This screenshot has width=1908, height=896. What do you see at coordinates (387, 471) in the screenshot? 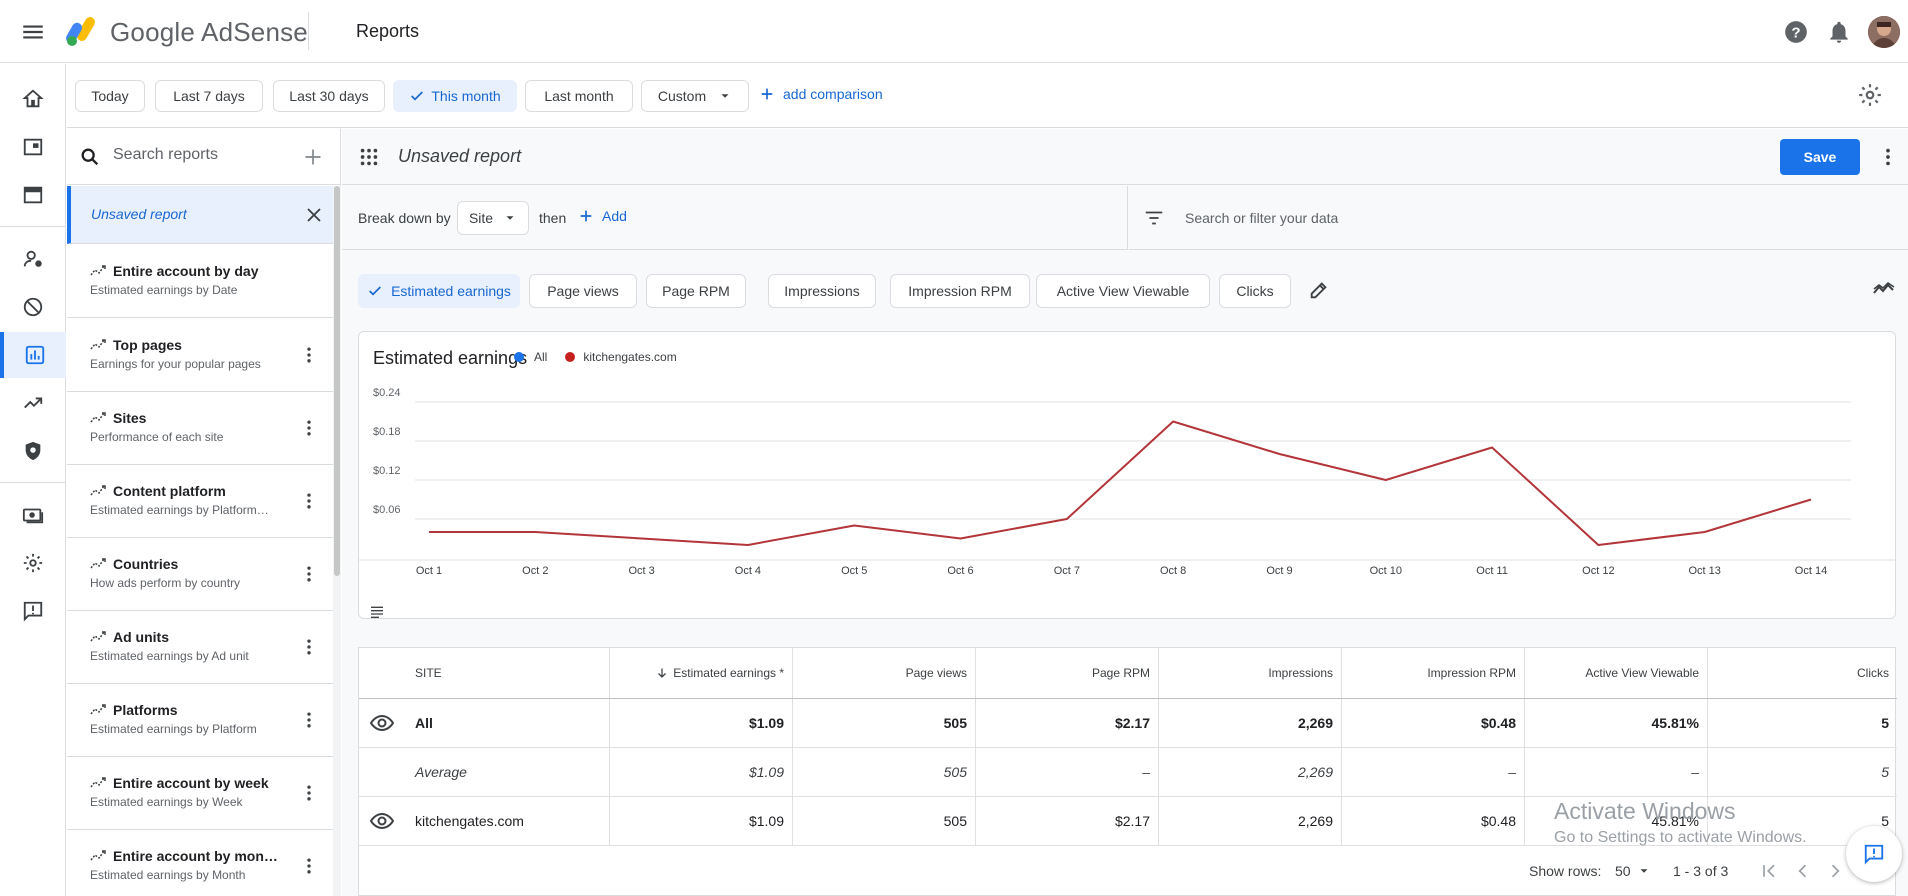
I see `y-tick-label: $0.12` at bounding box center [387, 471].